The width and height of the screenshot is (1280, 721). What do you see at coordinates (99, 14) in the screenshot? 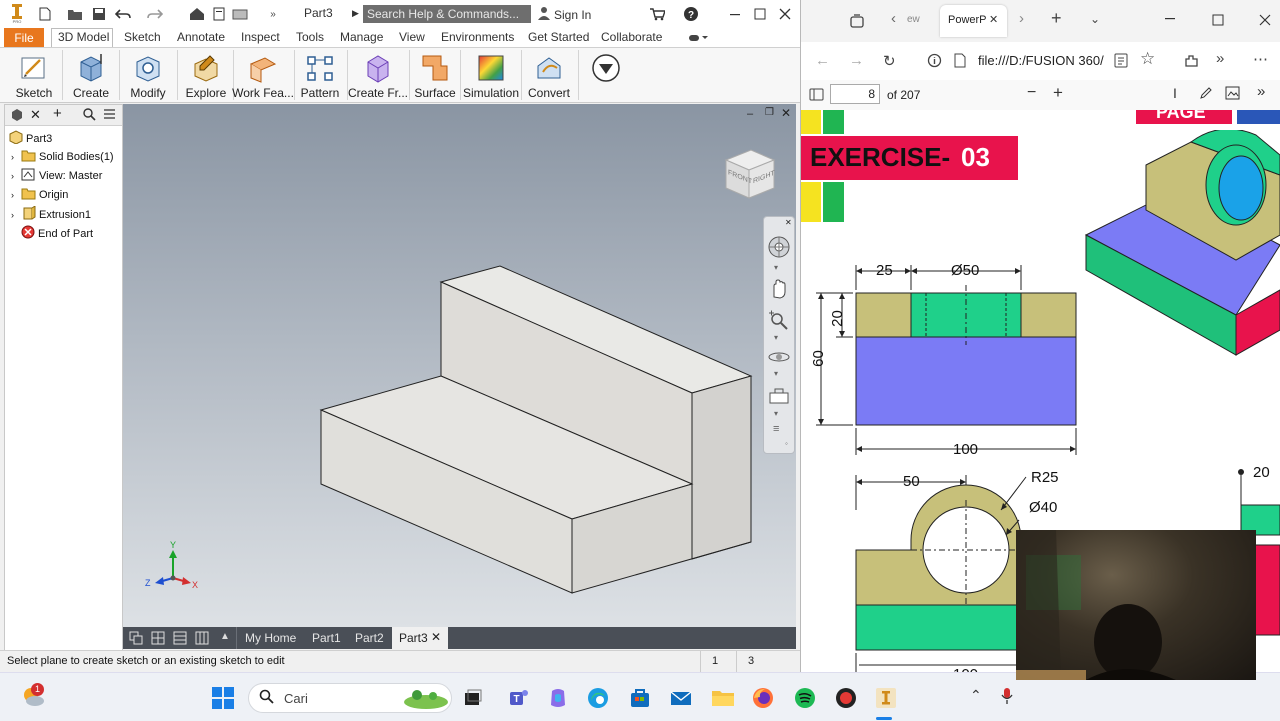
I see `save-icon` at bounding box center [99, 14].